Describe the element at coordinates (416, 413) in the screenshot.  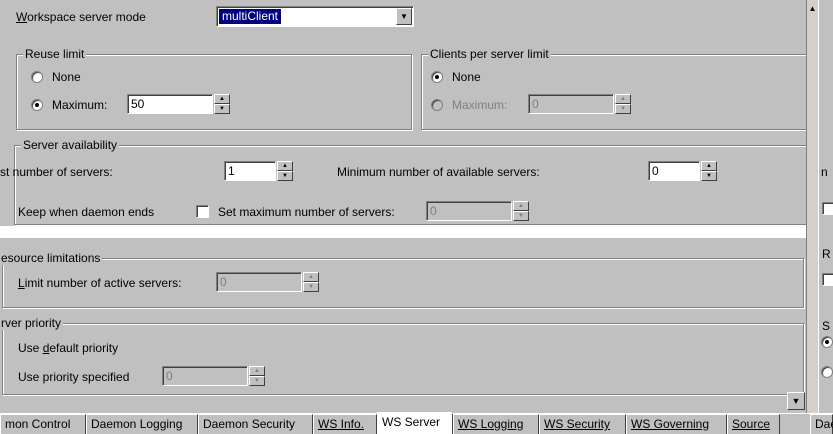
I see `tab-baseline` at that location.